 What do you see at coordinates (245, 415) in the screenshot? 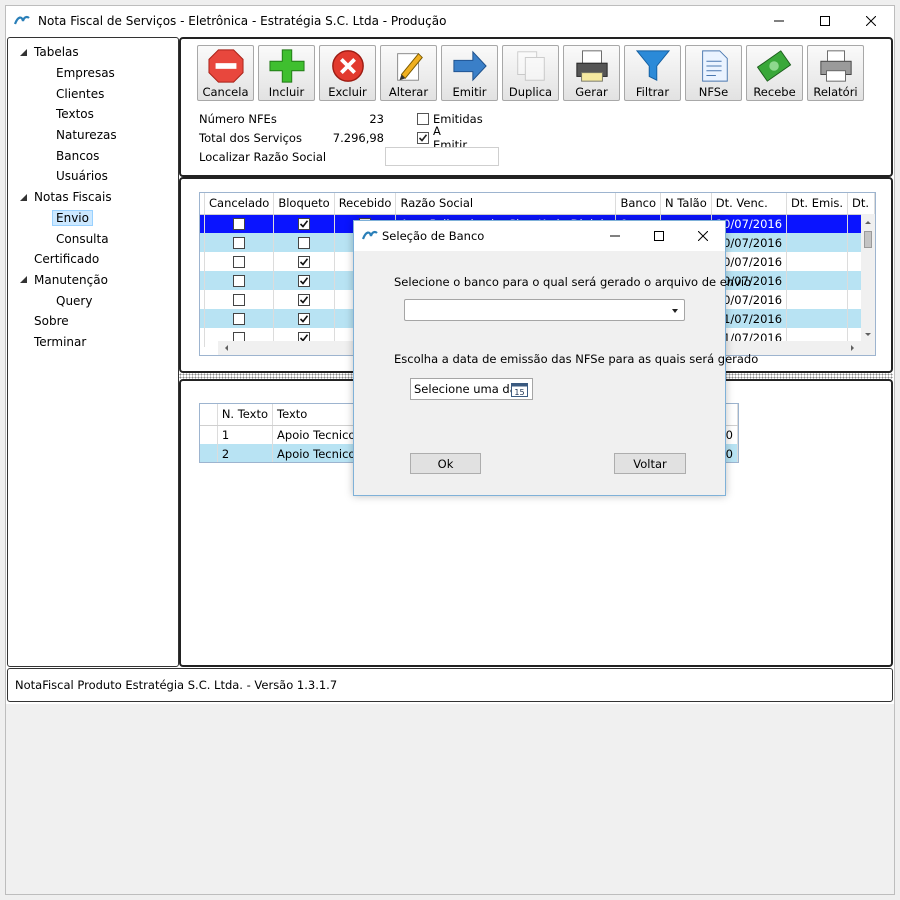
I see `col-n-texto: N. Texto` at bounding box center [245, 415].